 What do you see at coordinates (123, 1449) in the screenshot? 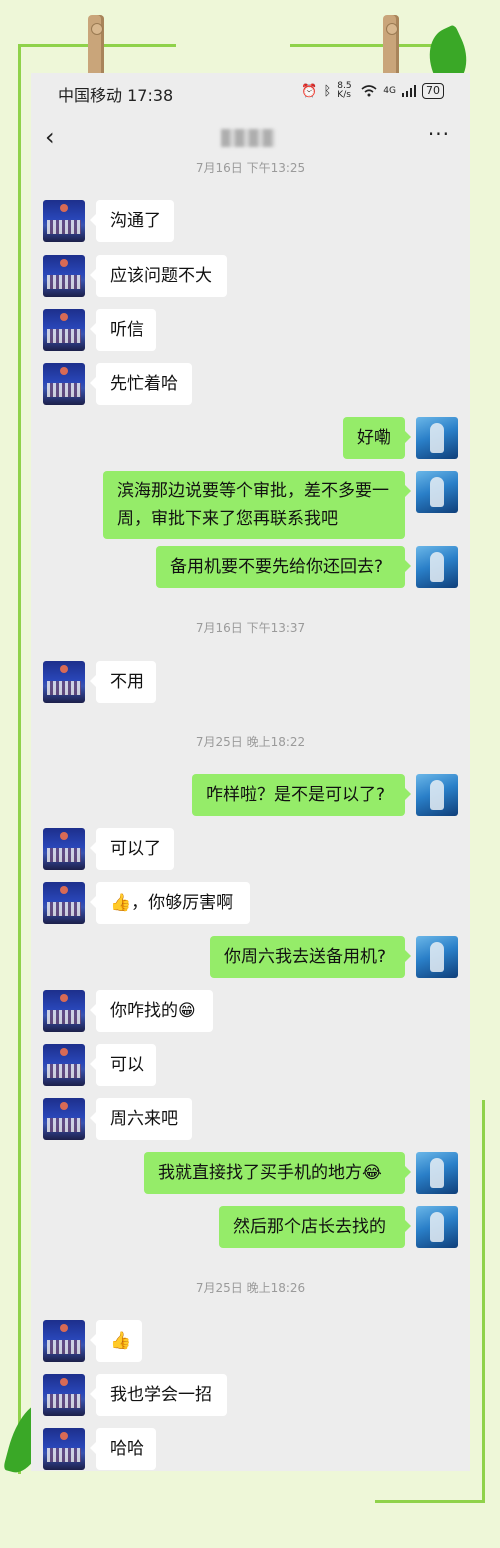
I see `incoming-message: 哈哈` at bounding box center [123, 1449].